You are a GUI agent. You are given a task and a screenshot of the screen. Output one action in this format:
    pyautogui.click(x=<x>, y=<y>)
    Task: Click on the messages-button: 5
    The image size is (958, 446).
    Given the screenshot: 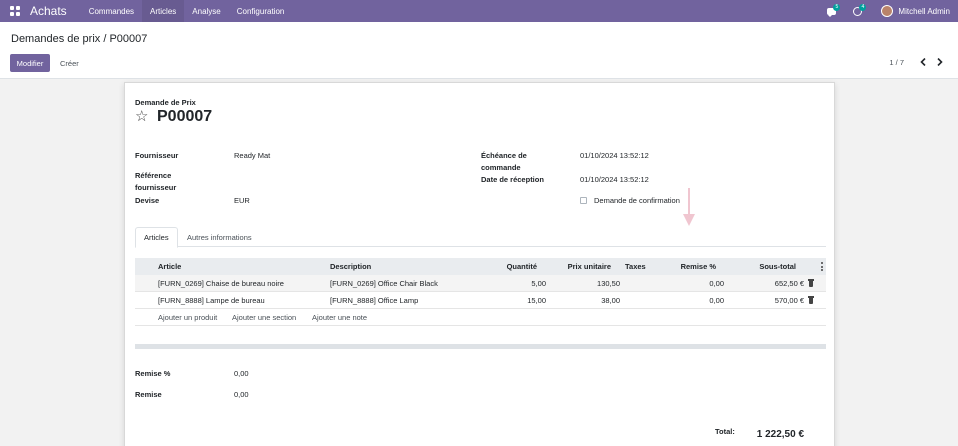 What is the action you would take?
    pyautogui.click(x=834, y=10)
    